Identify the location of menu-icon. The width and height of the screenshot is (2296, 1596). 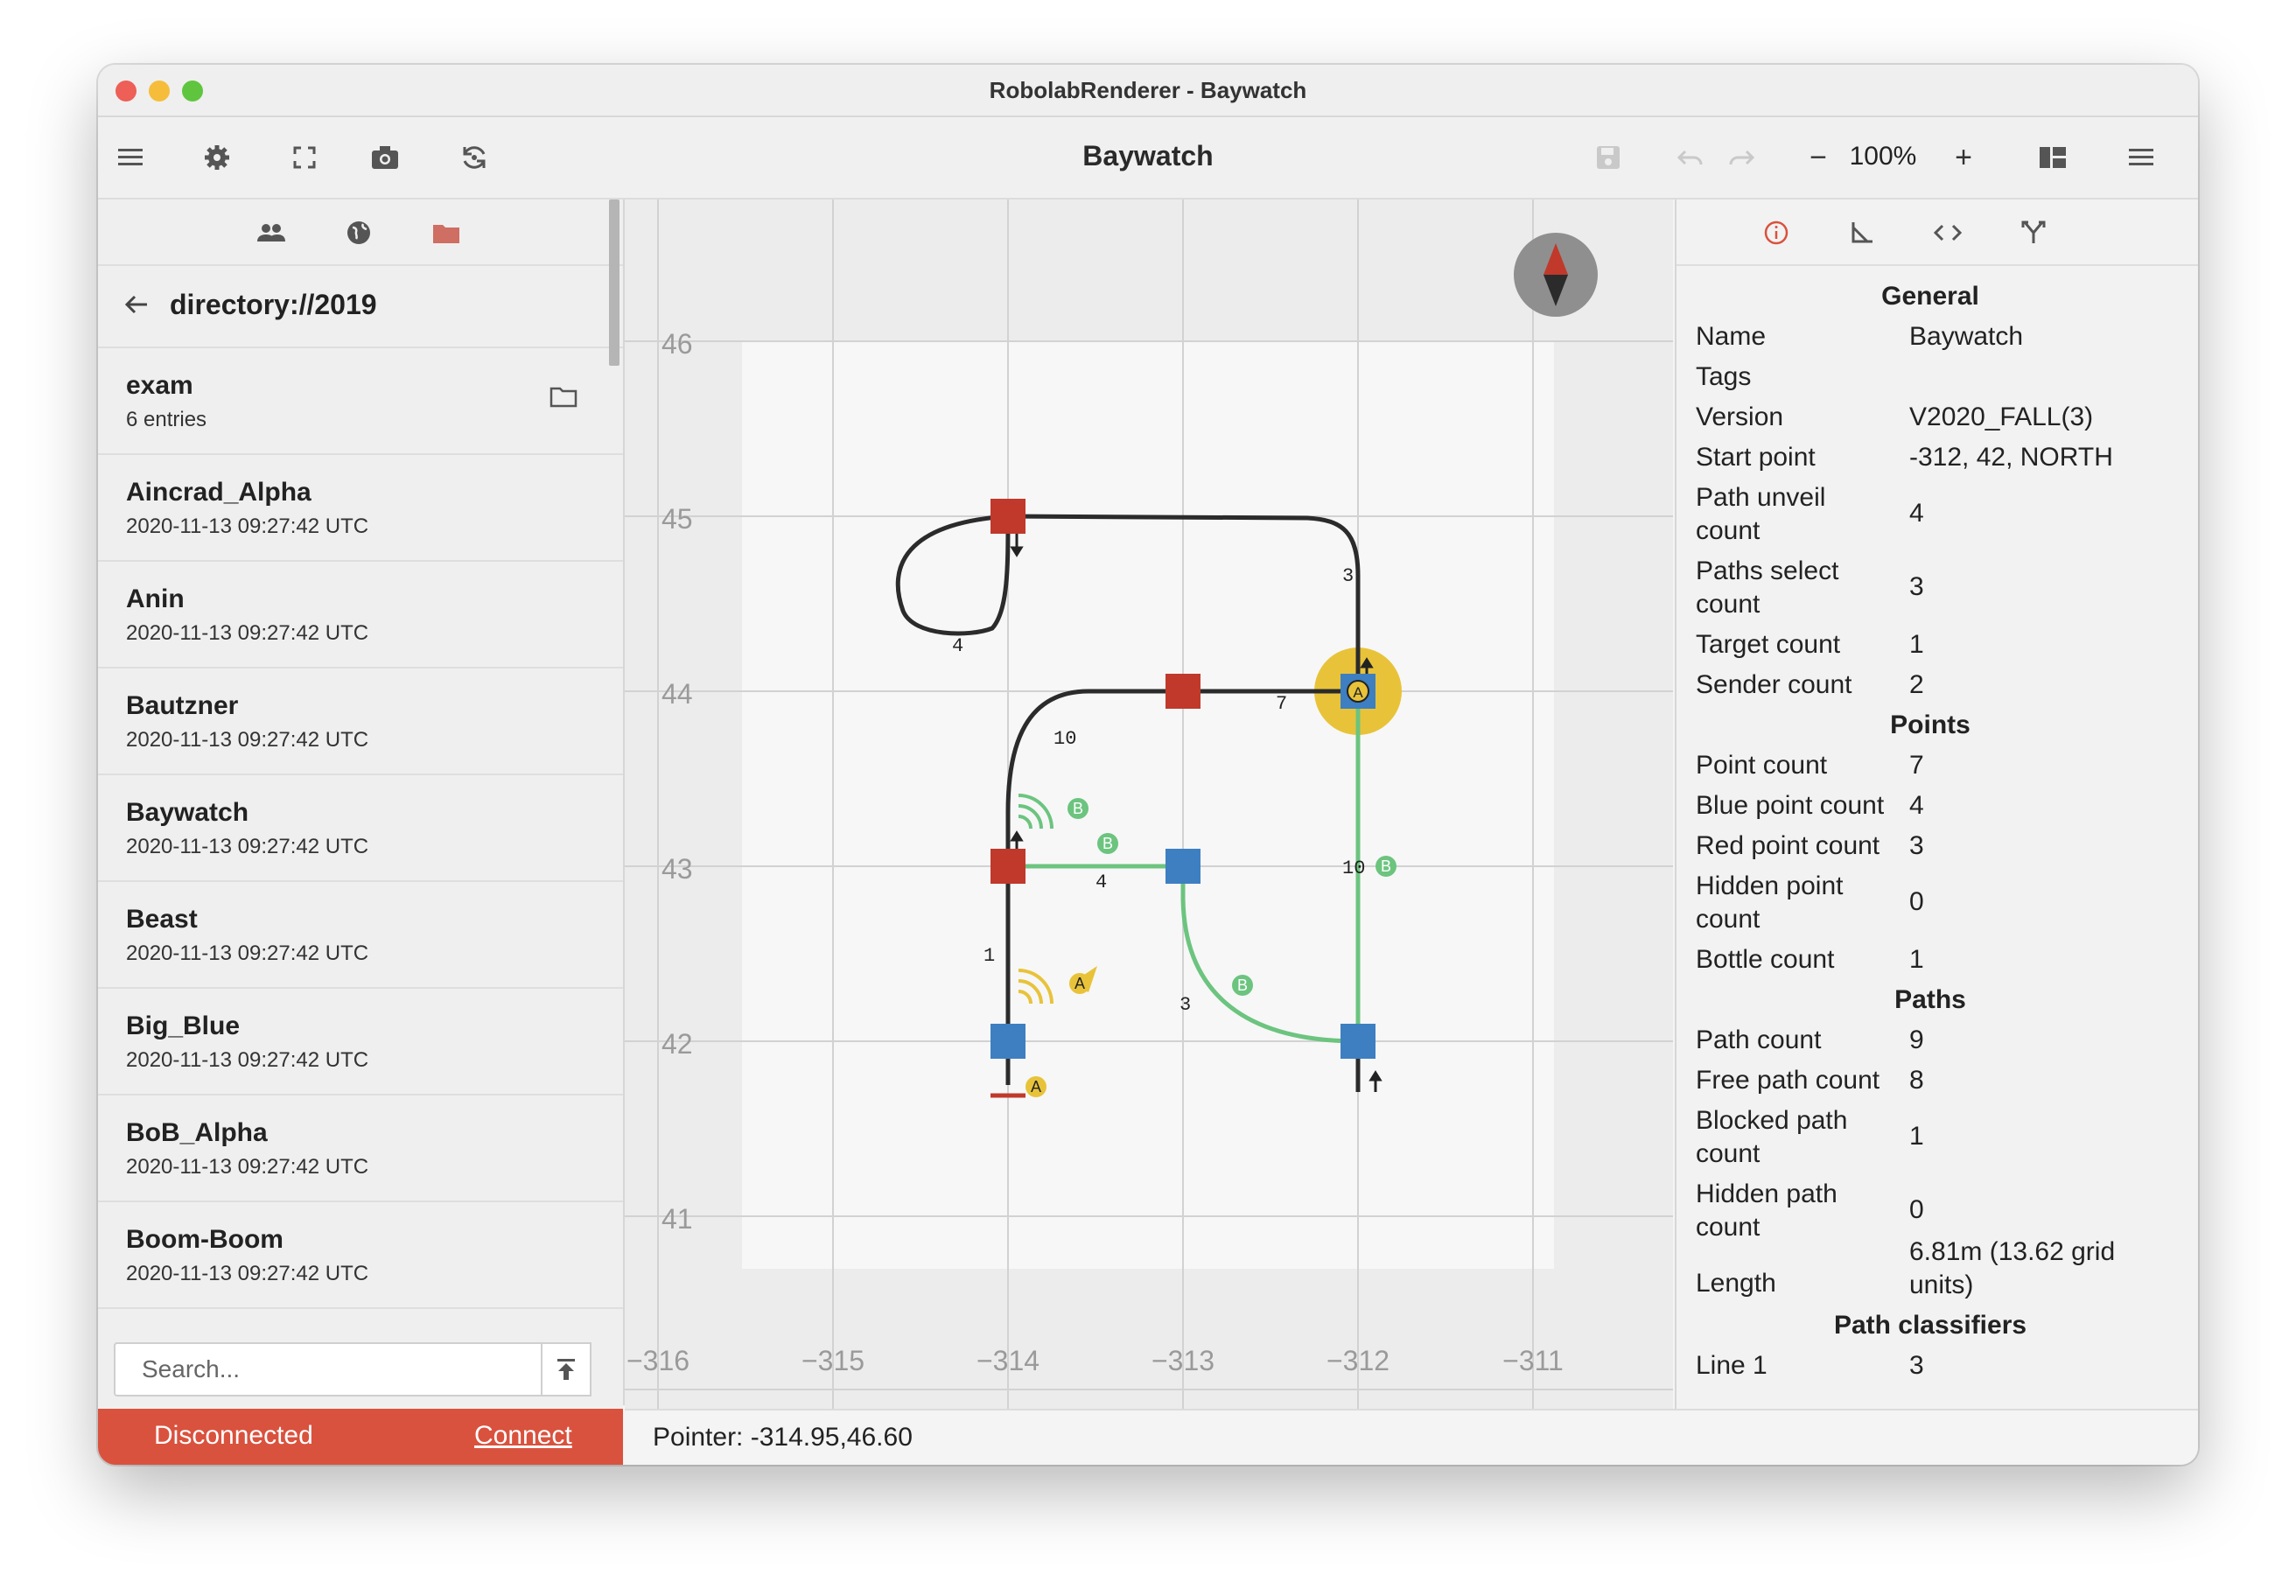
(131, 157).